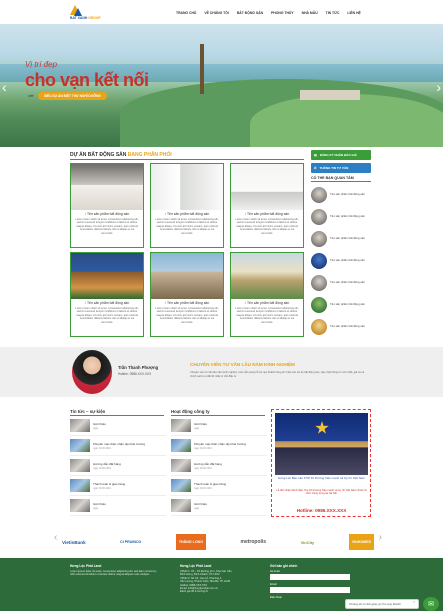 This screenshot has width=443, height=611. Describe the element at coordinates (341, 168) in the screenshot. I see `consult-info-button: ✆ THÔNG TIN TƯ VẤN` at that location.